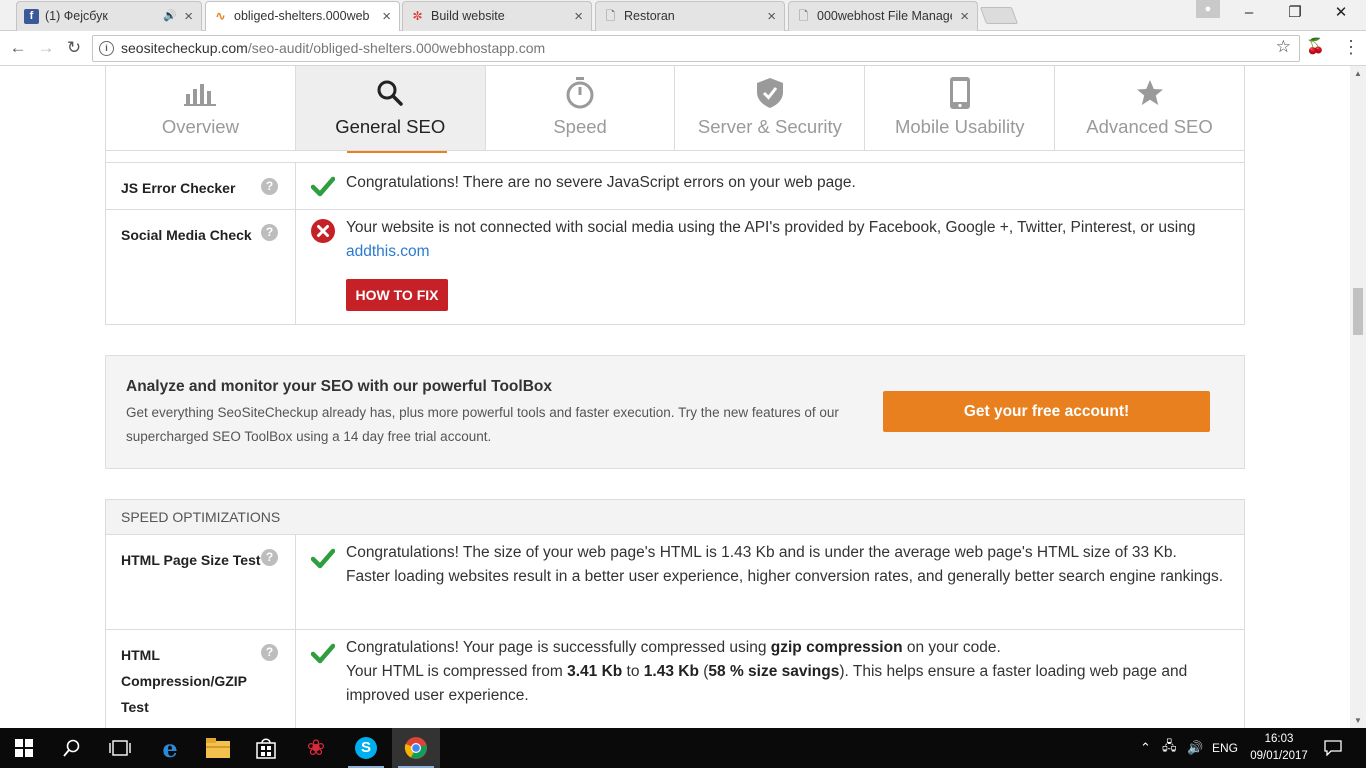 Image resolution: width=1366 pixels, height=768 pixels. Describe the element at coordinates (1315, 46) in the screenshot. I see `cherry-extension-icon: 🍒` at that location.